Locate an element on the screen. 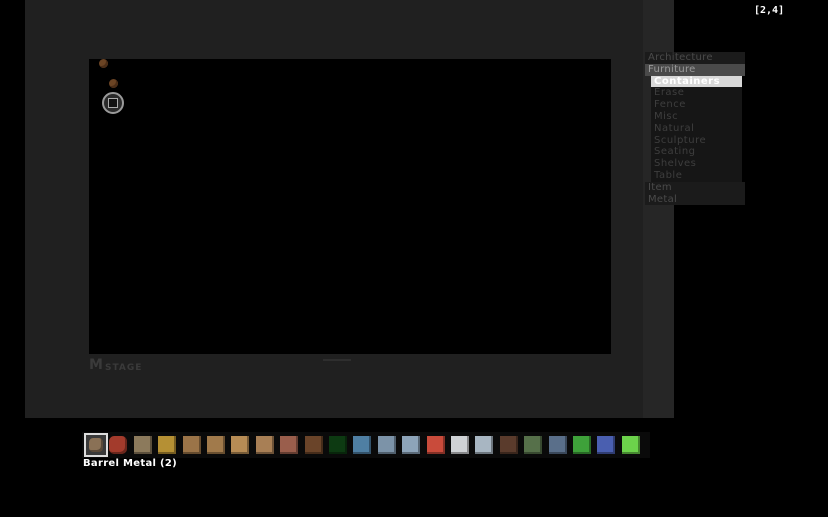  category-metal: Metal is located at coordinates (695, 199).